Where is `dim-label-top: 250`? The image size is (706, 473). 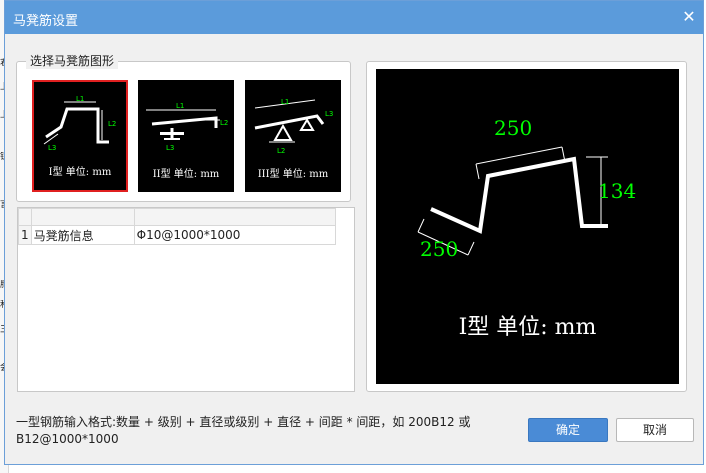
dim-label-top: 250 is located at coordinates (513, 128).